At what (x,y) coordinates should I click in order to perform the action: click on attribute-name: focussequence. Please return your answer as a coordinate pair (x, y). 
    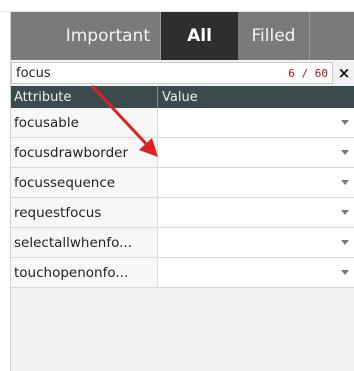
    Looking at the image, I should click on (84, 182).